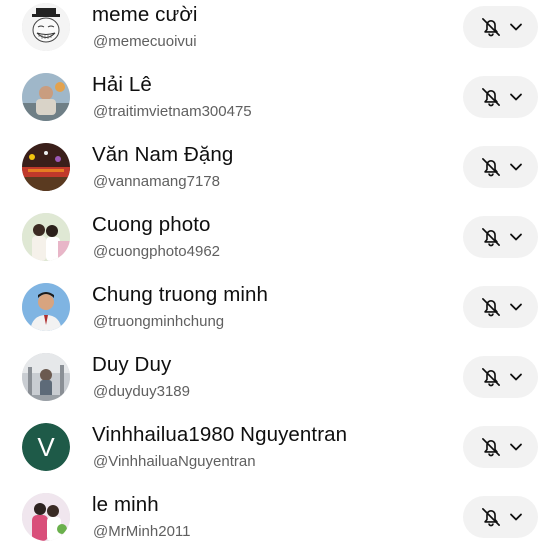 This screenshot has width=560, height=560. What do you see at coordinates (280, 519) in the screenshot?
I see `channel-row: le minh @MrMinh2011` at bounding box center [280, 519].